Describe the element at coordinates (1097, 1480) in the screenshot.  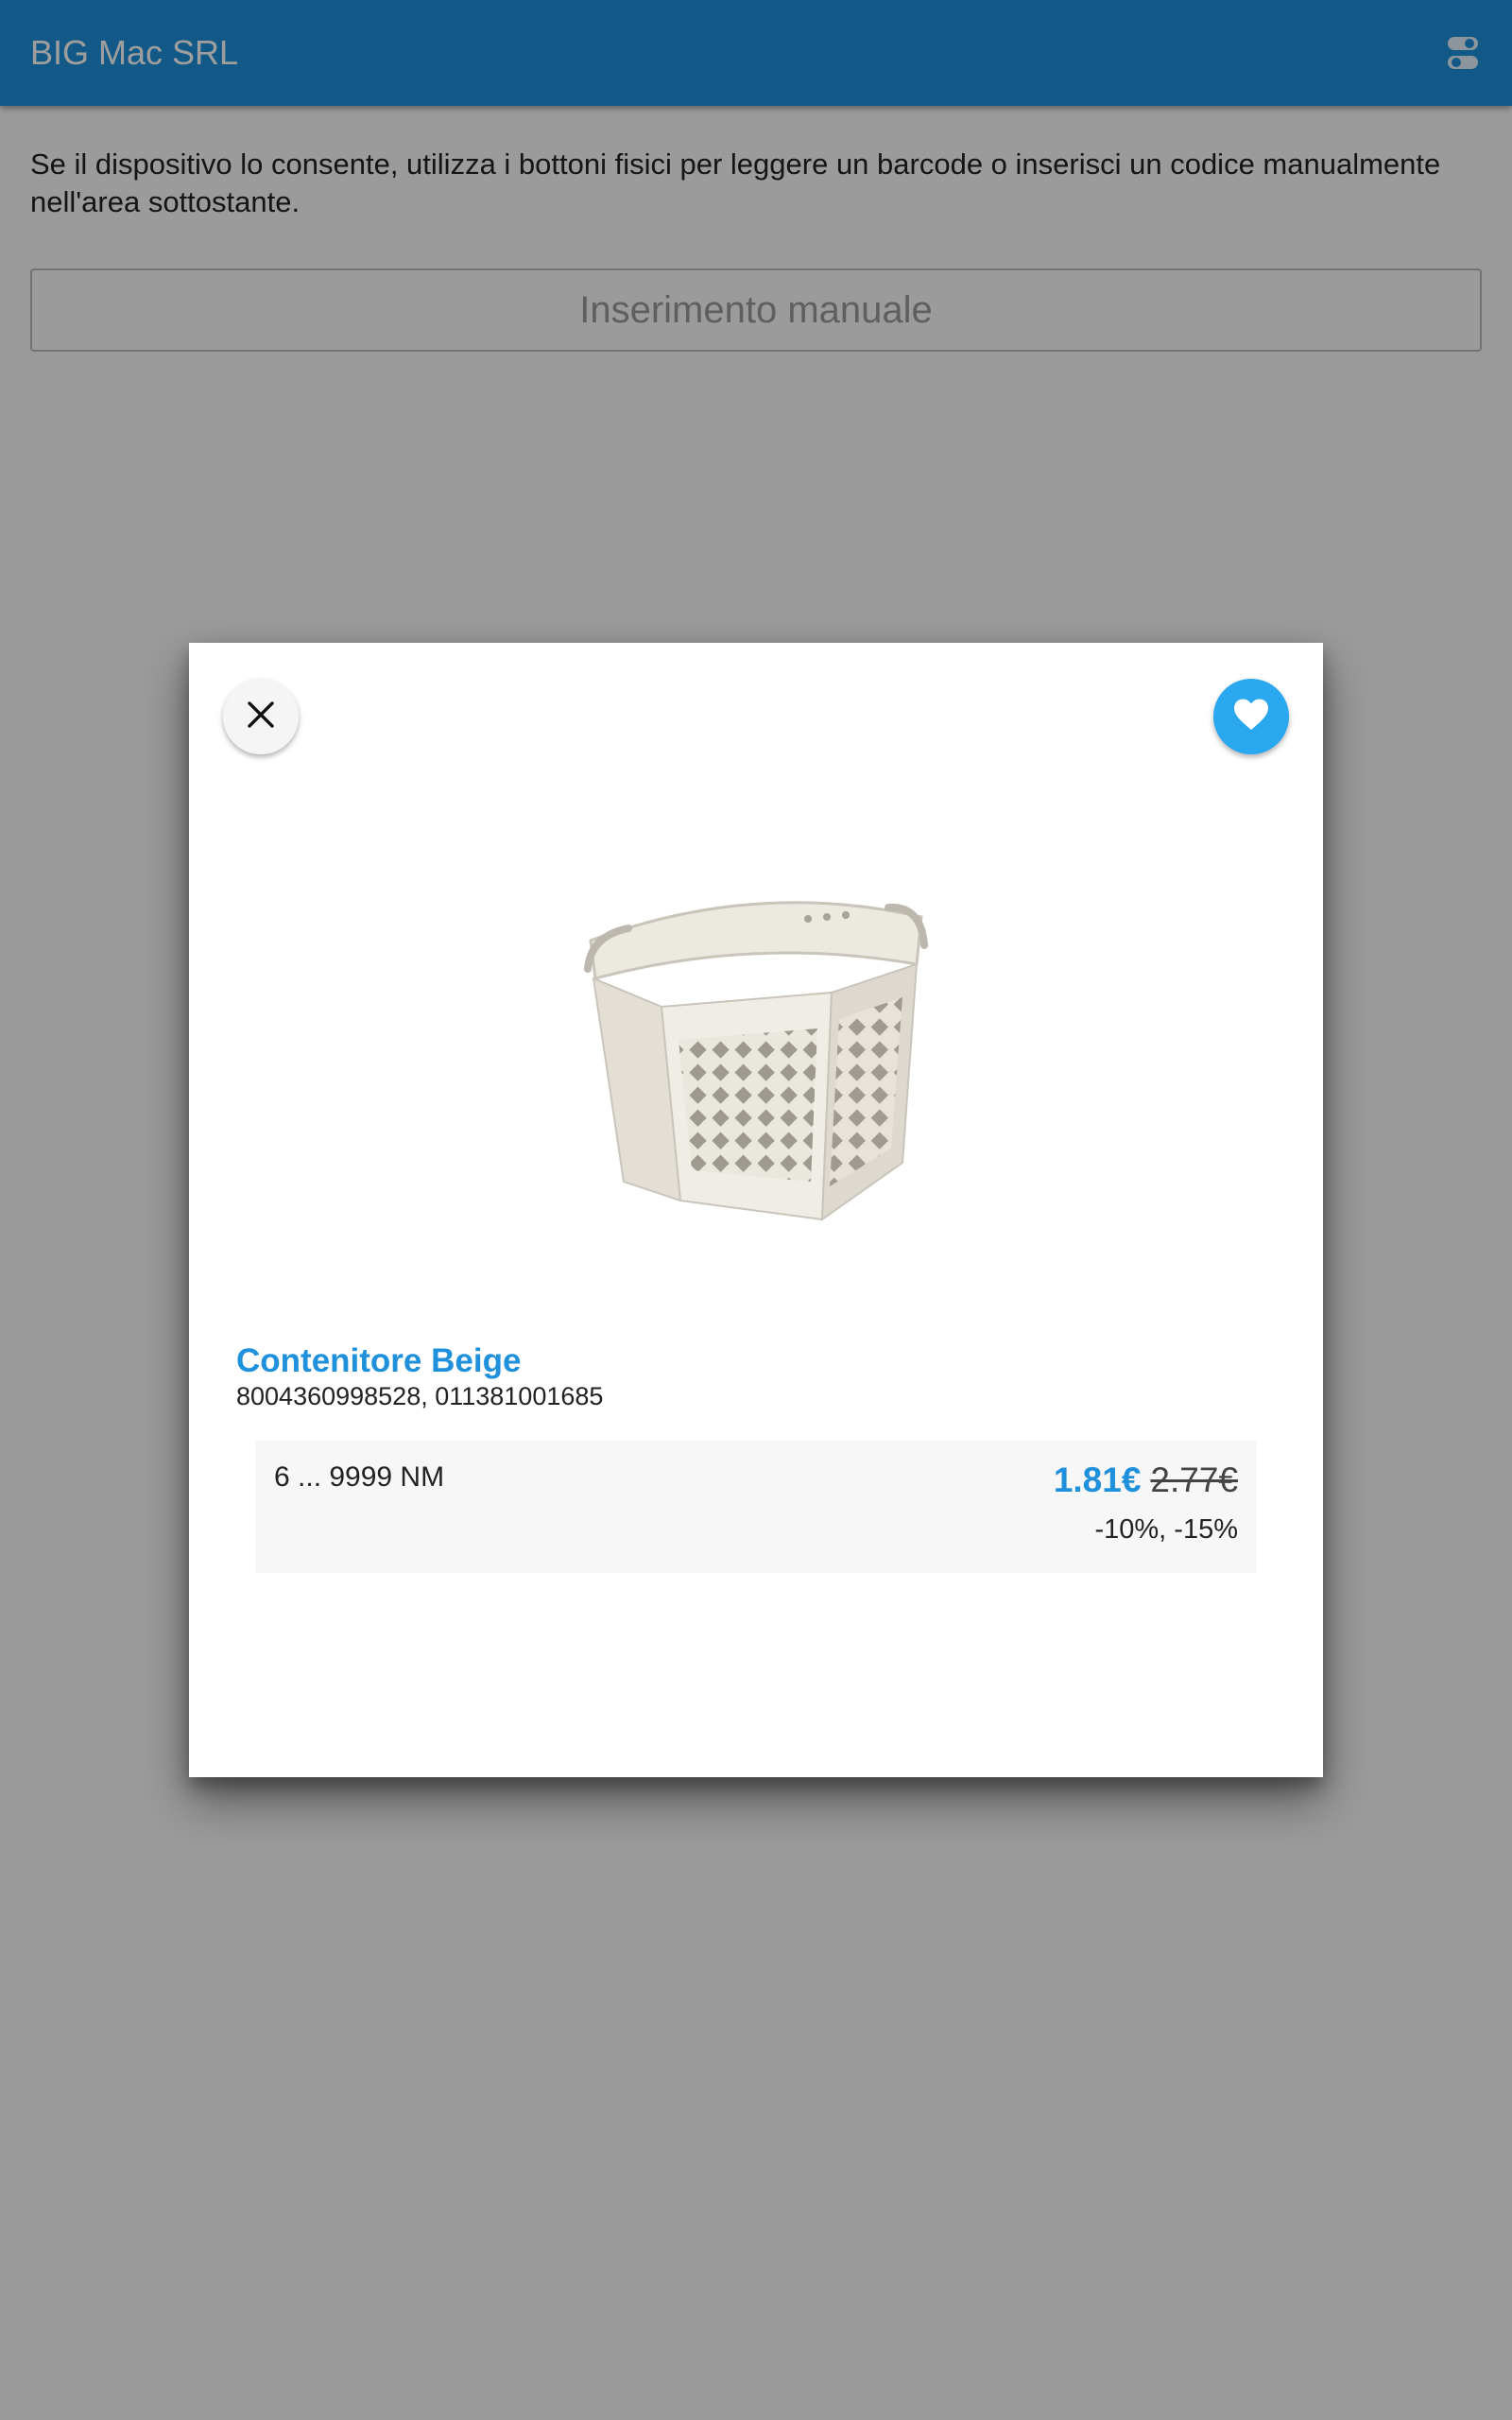
I see `current-price: 1.81€` at that location.